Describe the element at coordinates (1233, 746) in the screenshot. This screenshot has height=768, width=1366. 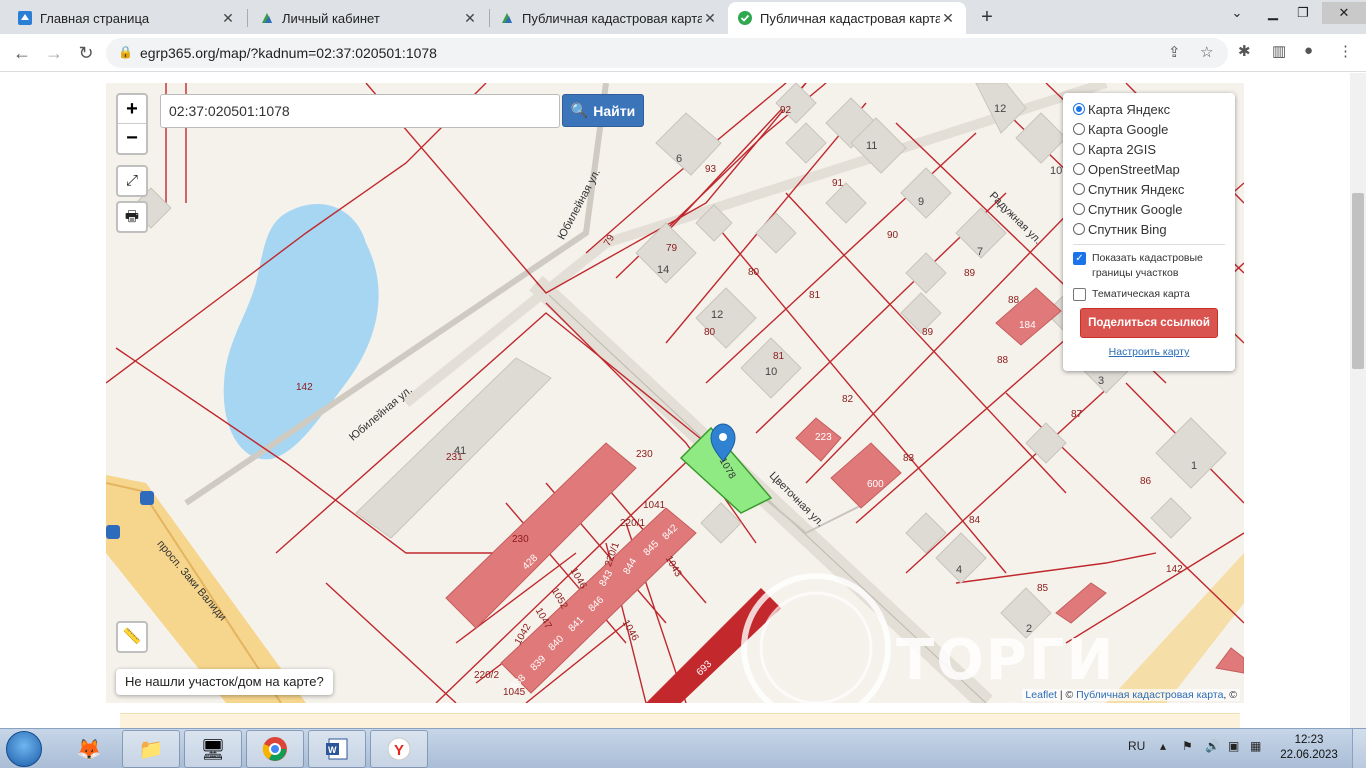
I see `tray-app-icon: ▣` at that location.